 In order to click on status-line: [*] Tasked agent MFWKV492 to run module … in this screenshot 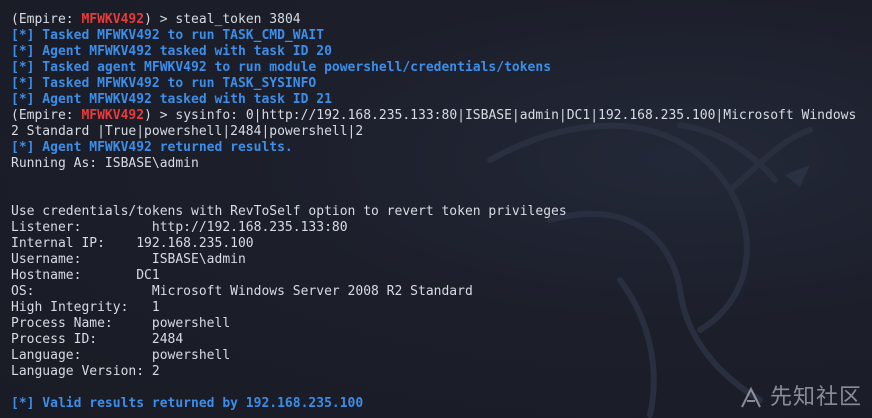, I will do `click(281, 67)`.